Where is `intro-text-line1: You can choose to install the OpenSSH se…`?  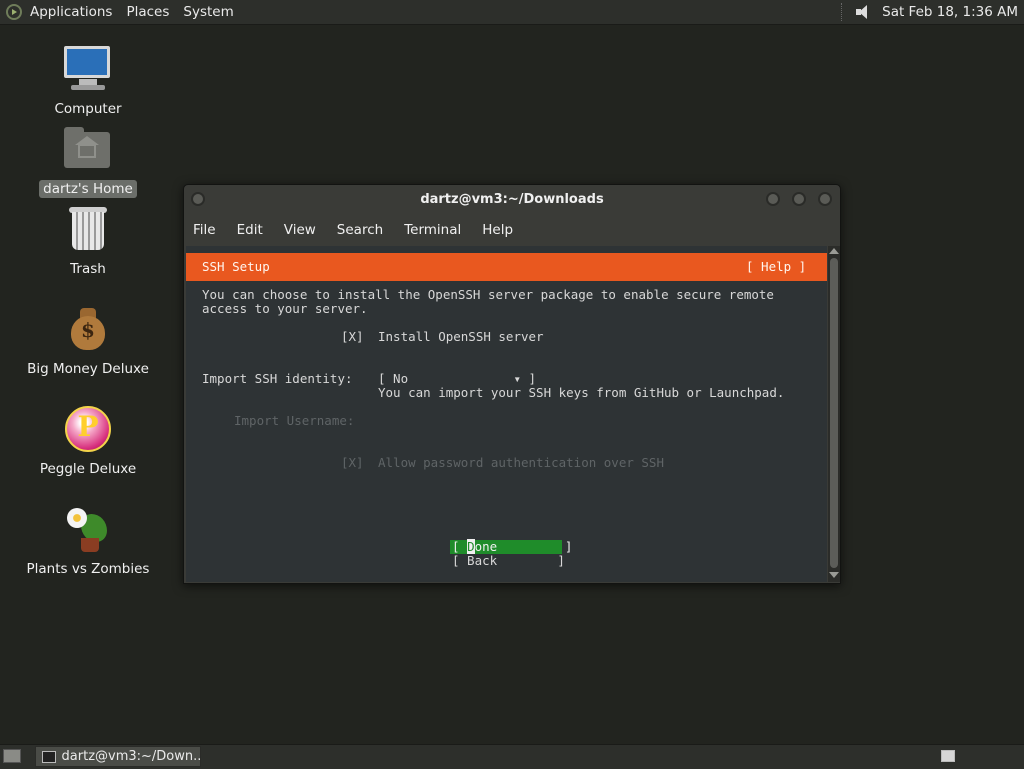 intro-text-line1: You can choose to install the OpenSSH se… is located at coordinates (488, 294).